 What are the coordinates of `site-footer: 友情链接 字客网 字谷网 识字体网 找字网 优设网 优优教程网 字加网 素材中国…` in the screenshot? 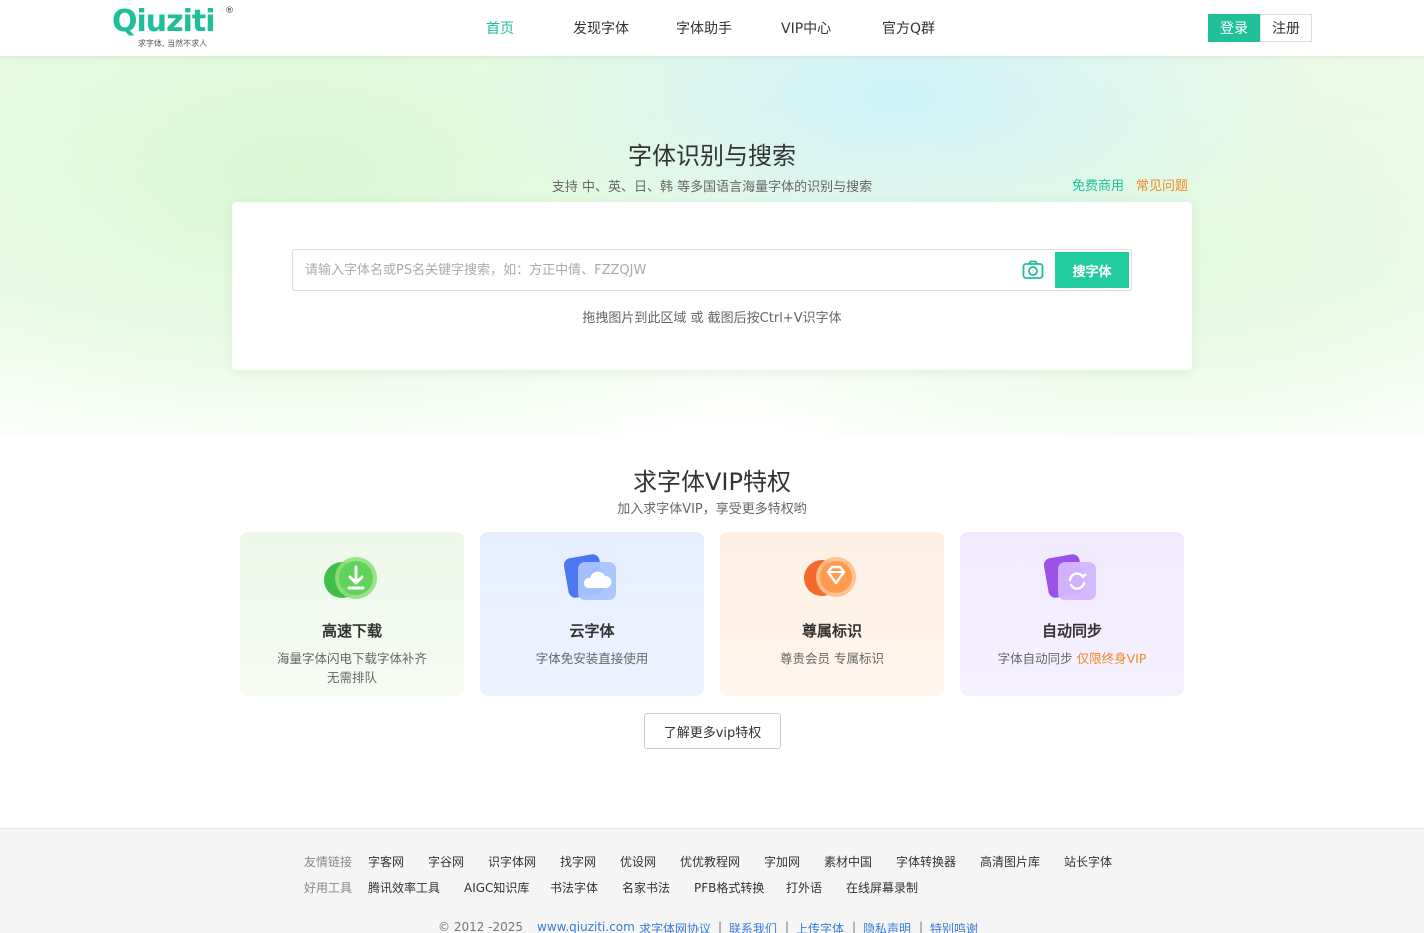 It's located at (712, 880).